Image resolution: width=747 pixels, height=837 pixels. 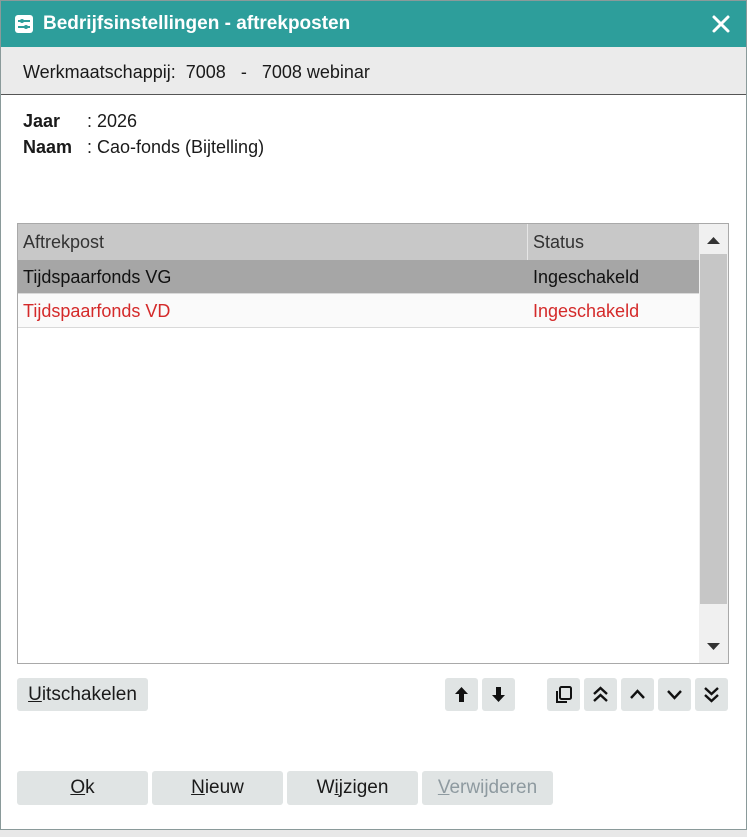 I want to click on cell-aftrekpost: Tijdspaarfonds VD, so click(x=97, y=311).